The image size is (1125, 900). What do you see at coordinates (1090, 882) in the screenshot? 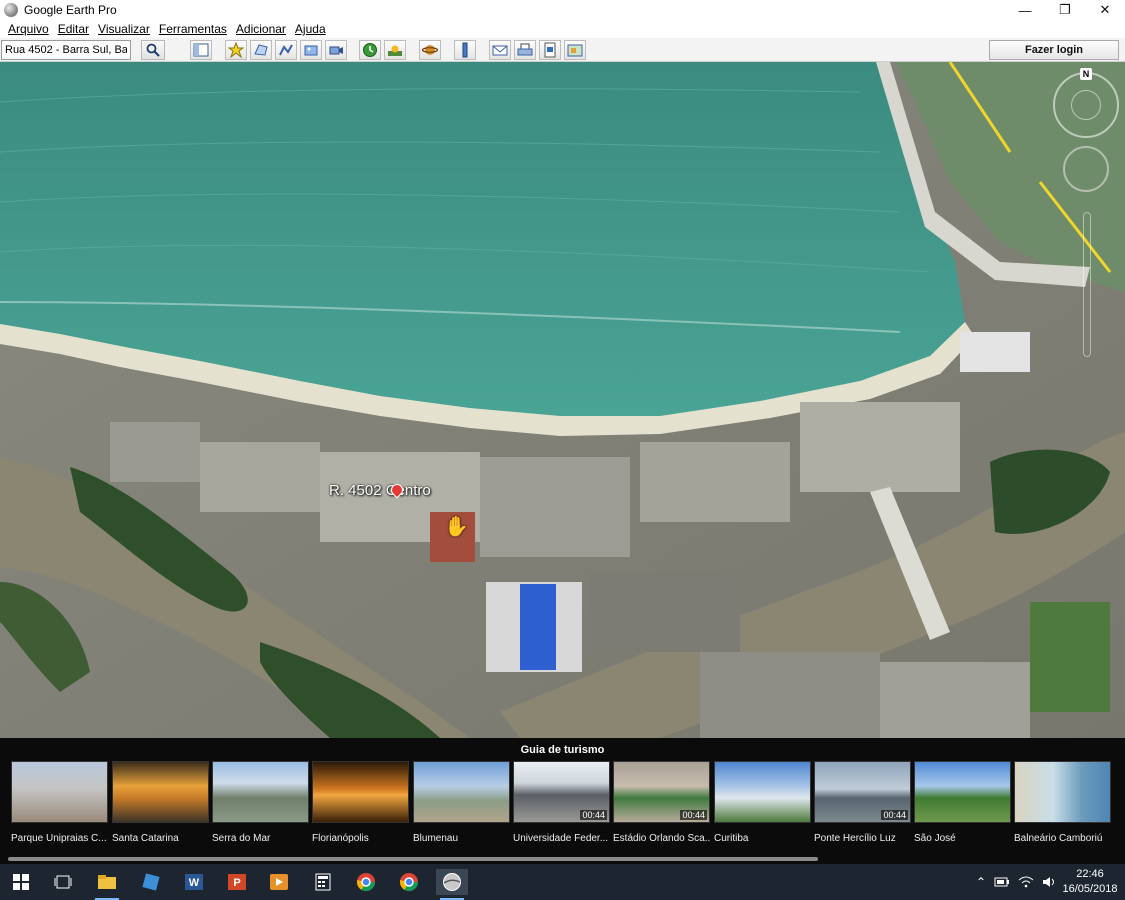
I see `system-clock: 22:46 16/05/2018` at bounding box center [1090, 882].